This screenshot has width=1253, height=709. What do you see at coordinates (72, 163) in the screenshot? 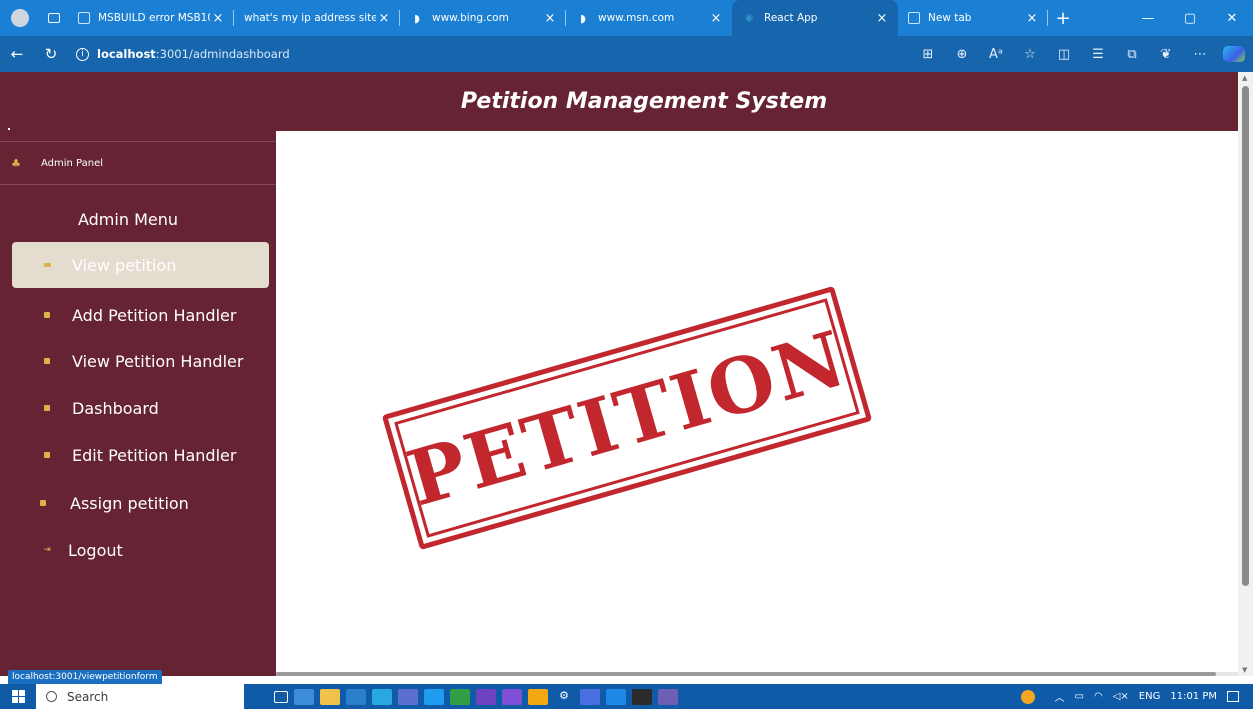
I see `admin-panel-label: Admin Panel` at bounding box center [72, 163].